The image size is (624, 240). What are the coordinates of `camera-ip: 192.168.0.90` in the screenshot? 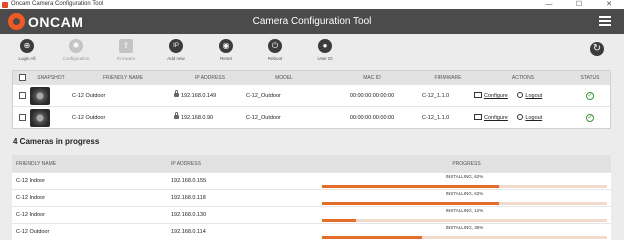 It's located at (210, 116).